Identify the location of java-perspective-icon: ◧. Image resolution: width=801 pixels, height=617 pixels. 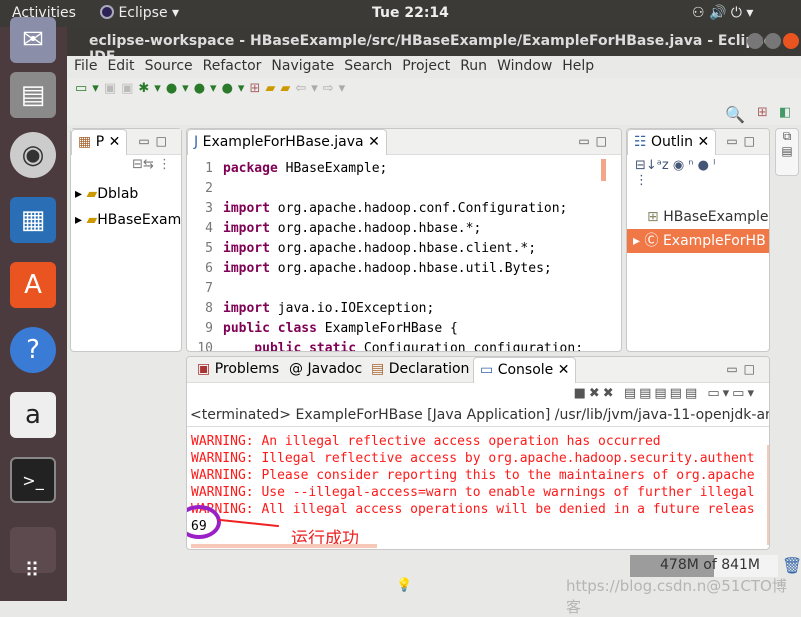
(785, 112).